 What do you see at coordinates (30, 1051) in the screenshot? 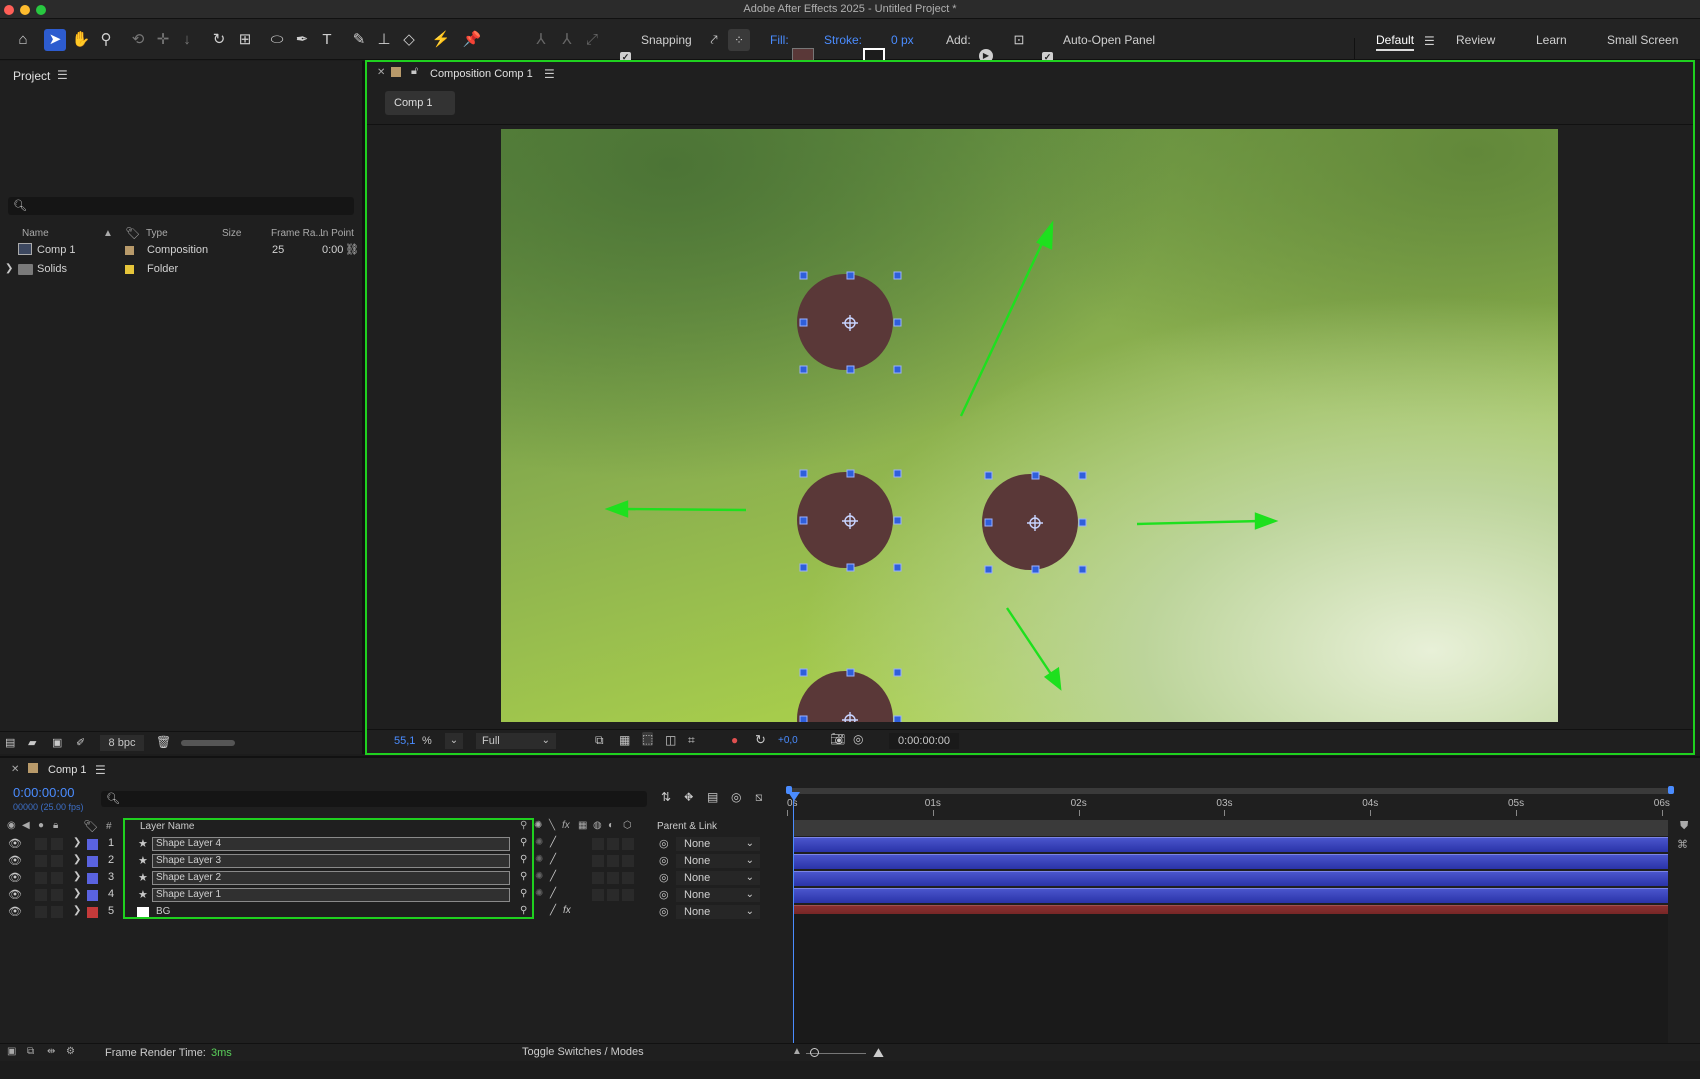
I see `transfer-controls-toggle-icon: ⧉` at bounding box center [30, 1051].